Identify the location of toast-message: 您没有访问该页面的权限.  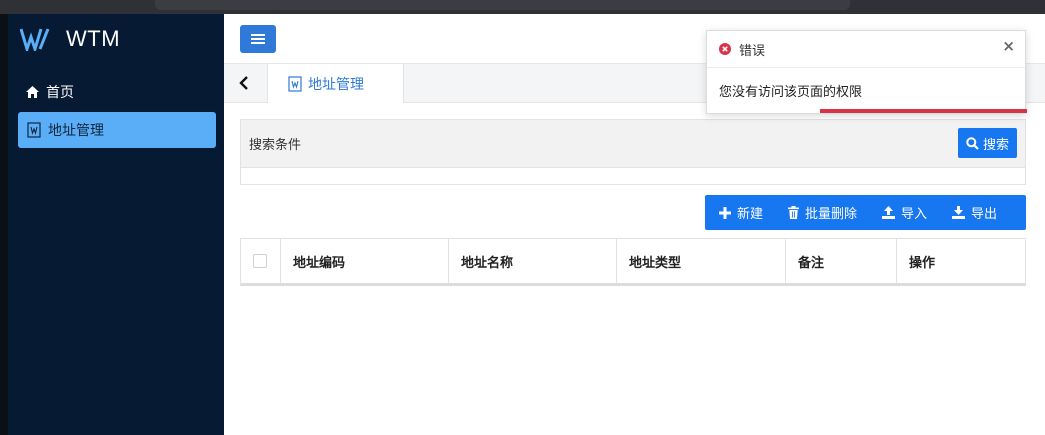
(791, 92).